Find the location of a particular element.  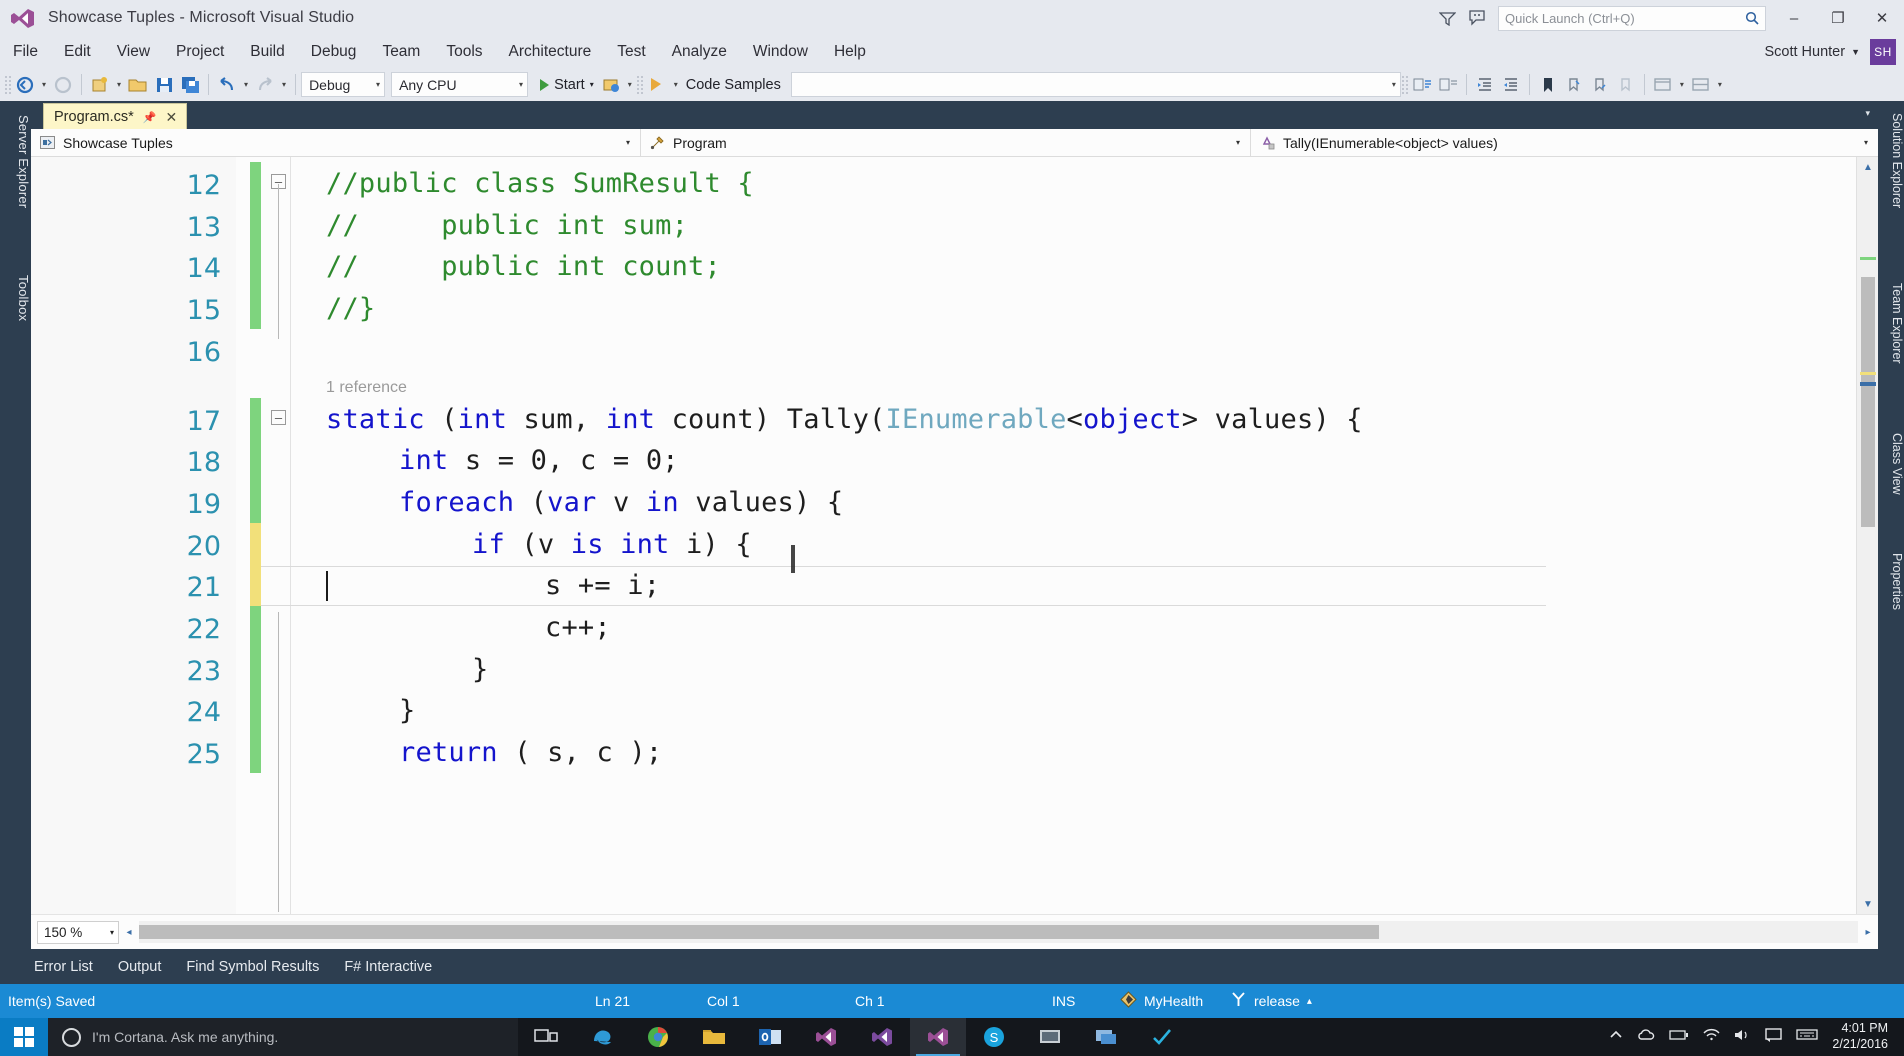

horizontal-scroll-track is located at coordinates (998, 932).